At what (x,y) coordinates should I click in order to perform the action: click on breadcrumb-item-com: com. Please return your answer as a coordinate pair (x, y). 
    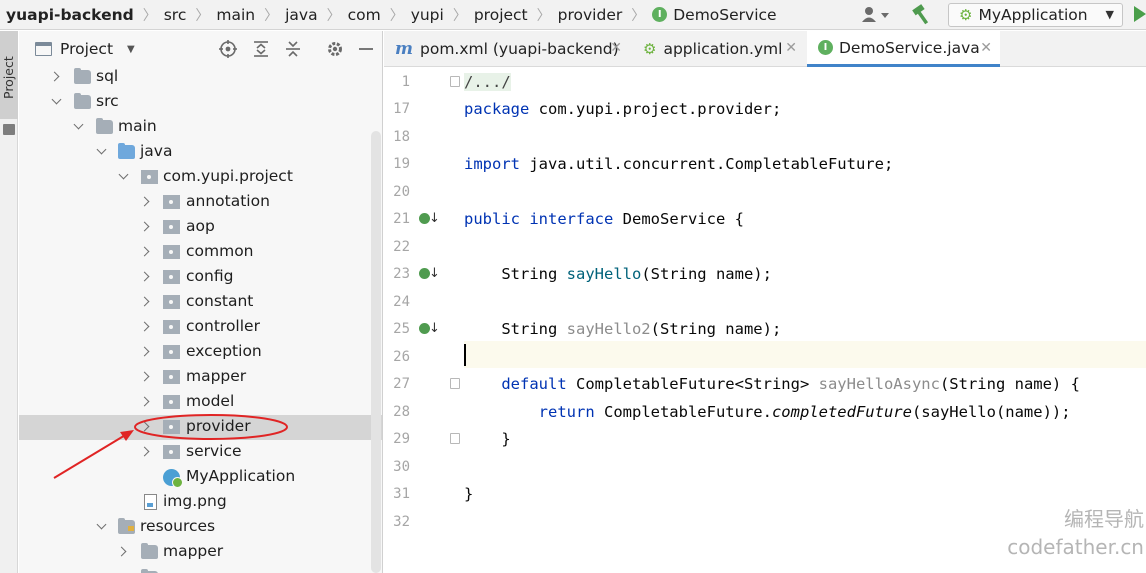
    Looking at the image, I should click on (364, 15).